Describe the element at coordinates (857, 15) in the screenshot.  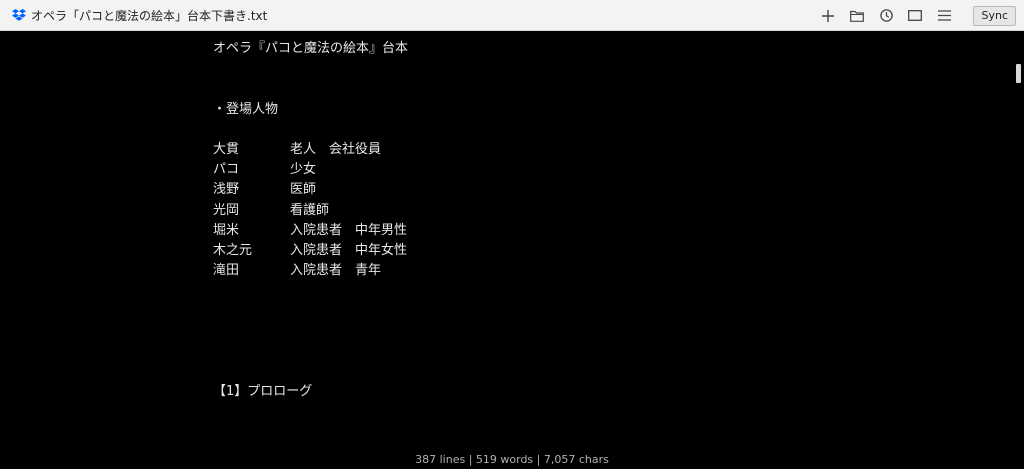
I see `folder-icon` at that location.